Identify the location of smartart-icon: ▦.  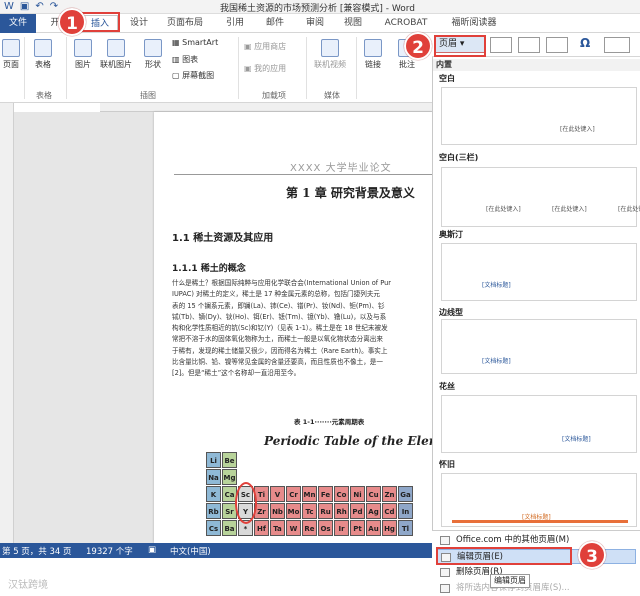
(177, 42).